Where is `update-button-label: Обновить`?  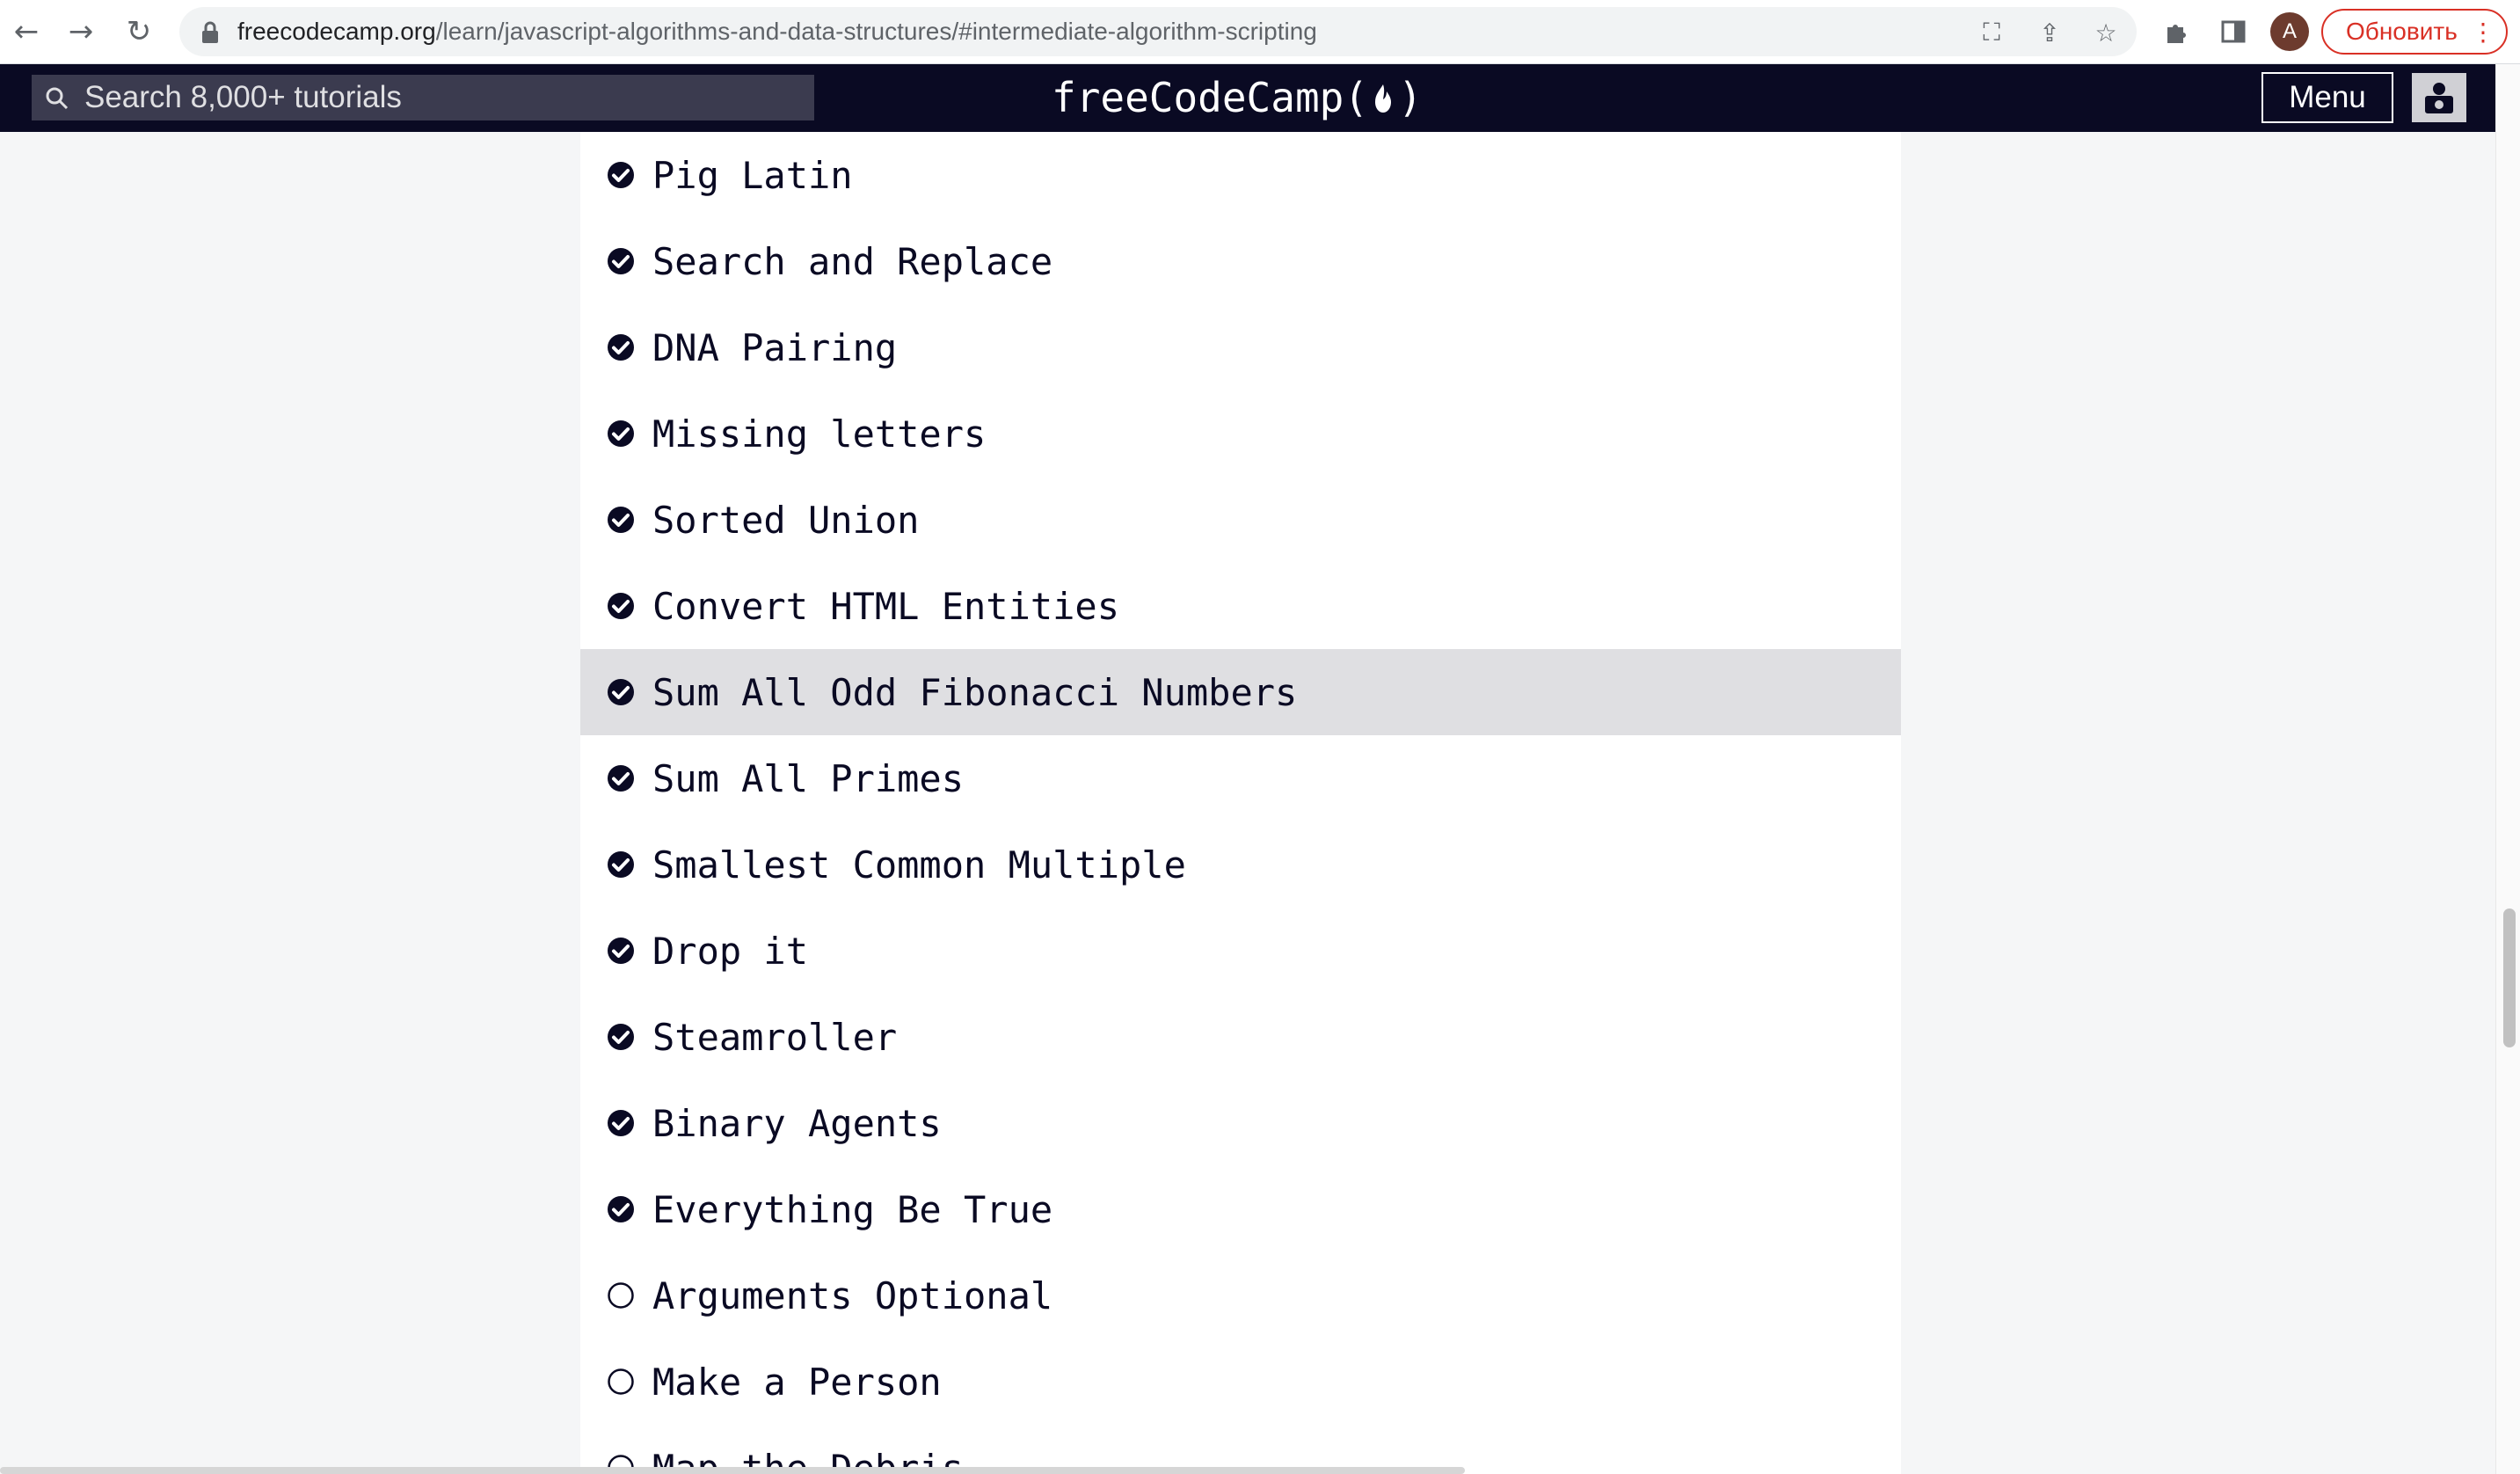 update-button-label: Обновить is located at coordinates (2402, 31).